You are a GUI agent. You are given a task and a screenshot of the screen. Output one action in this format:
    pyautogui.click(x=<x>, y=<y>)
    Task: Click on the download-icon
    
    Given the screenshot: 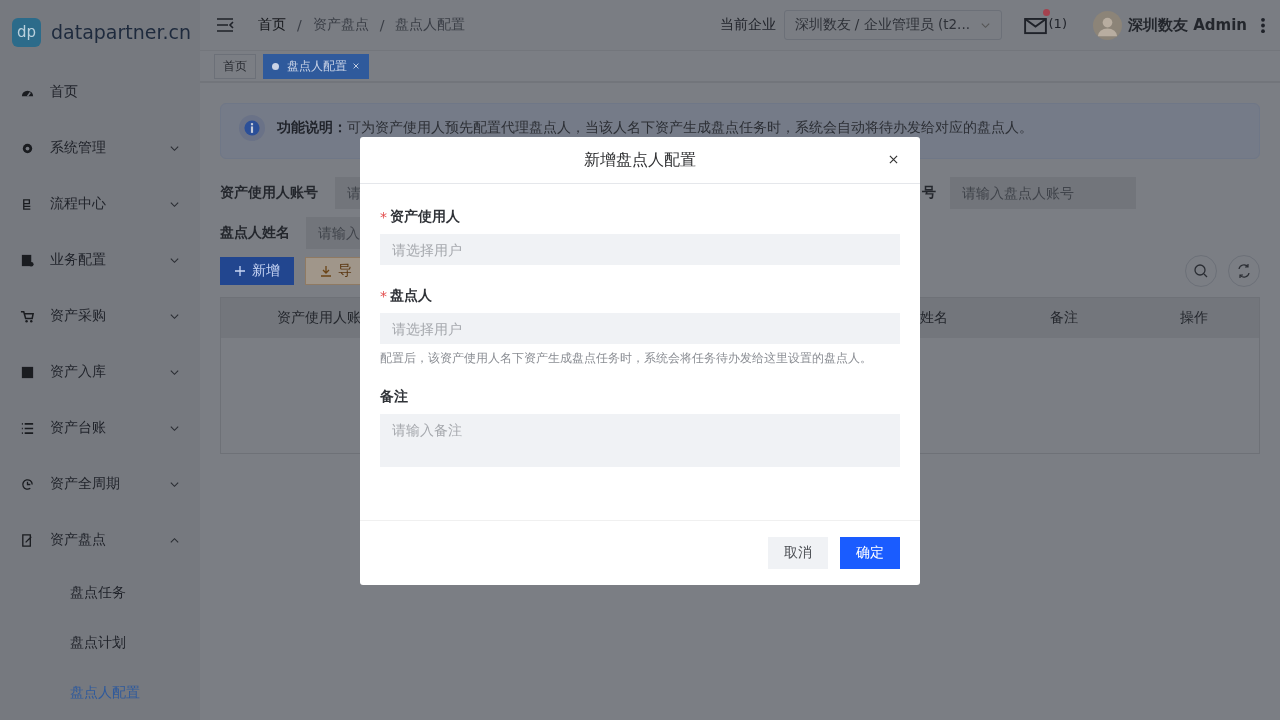 What is the action you would take?
    pyautogui.click(x=326, y=271)
    